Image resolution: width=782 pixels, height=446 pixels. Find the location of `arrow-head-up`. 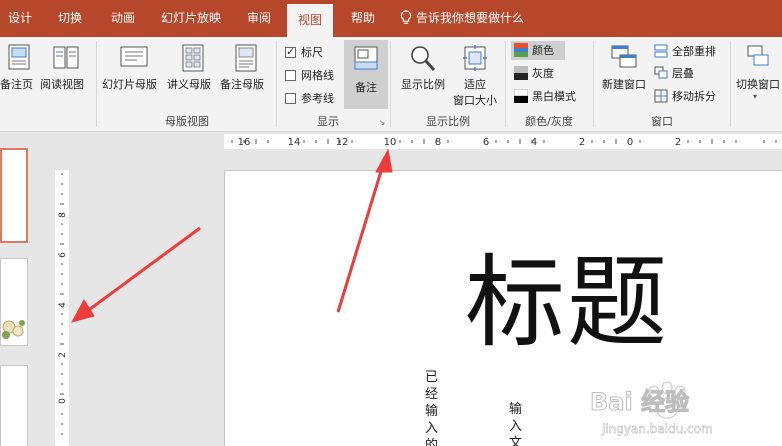

arrow-head-up is located at coordinates (384, 160).